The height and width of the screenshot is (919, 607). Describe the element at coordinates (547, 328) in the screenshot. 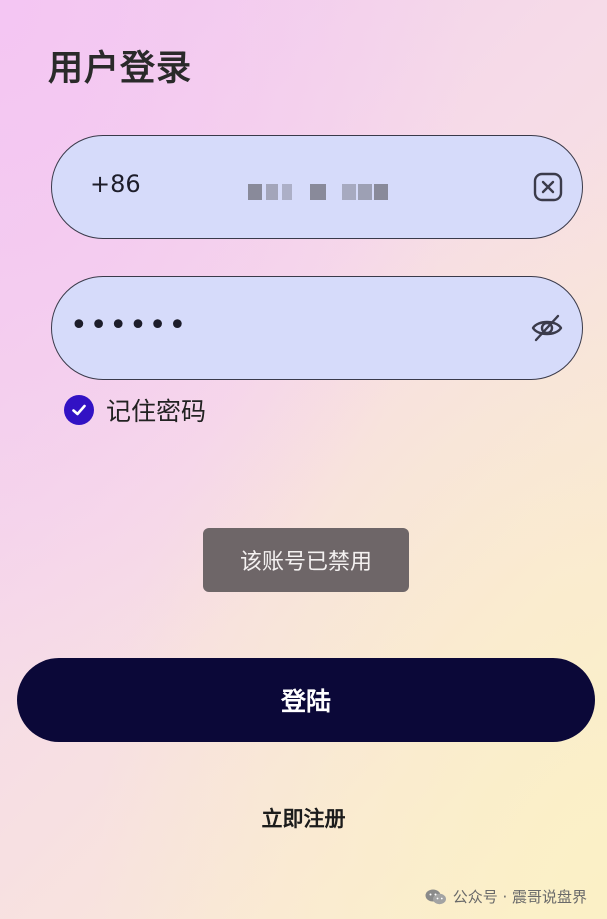

I see `eye-off-icon` at that location.